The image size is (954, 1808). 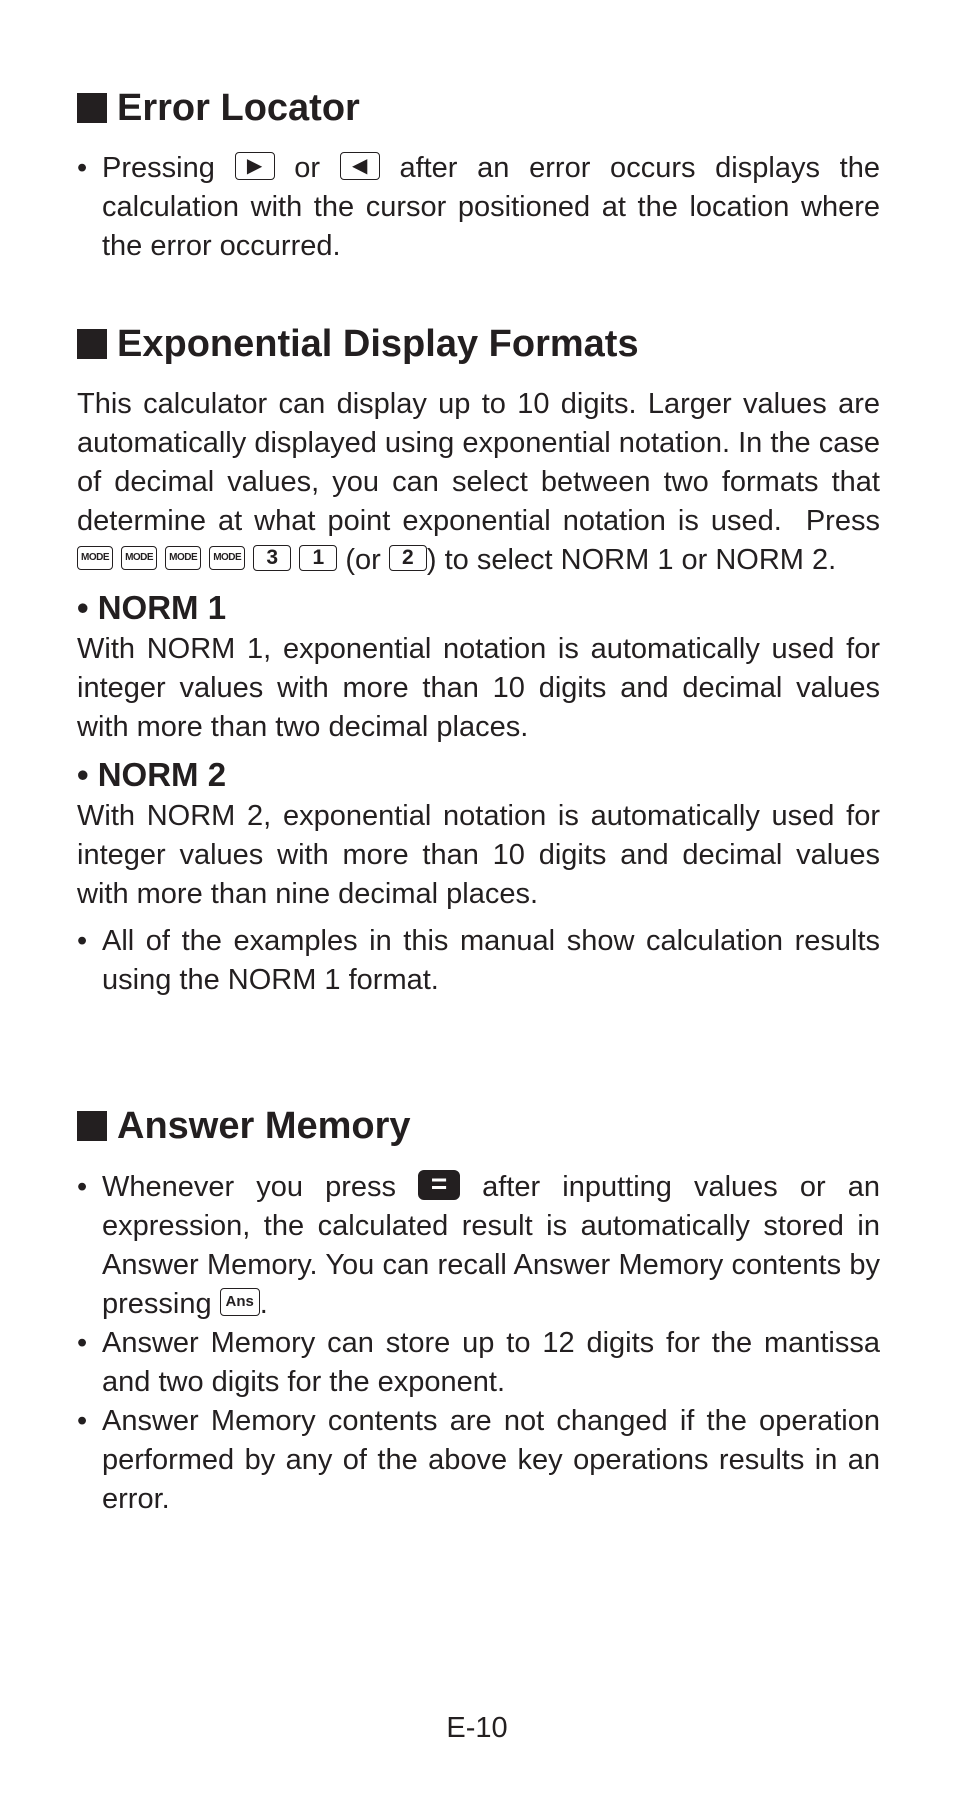 I want to click on norm2-heading: • NORM 2, so click(x=152, y=774).